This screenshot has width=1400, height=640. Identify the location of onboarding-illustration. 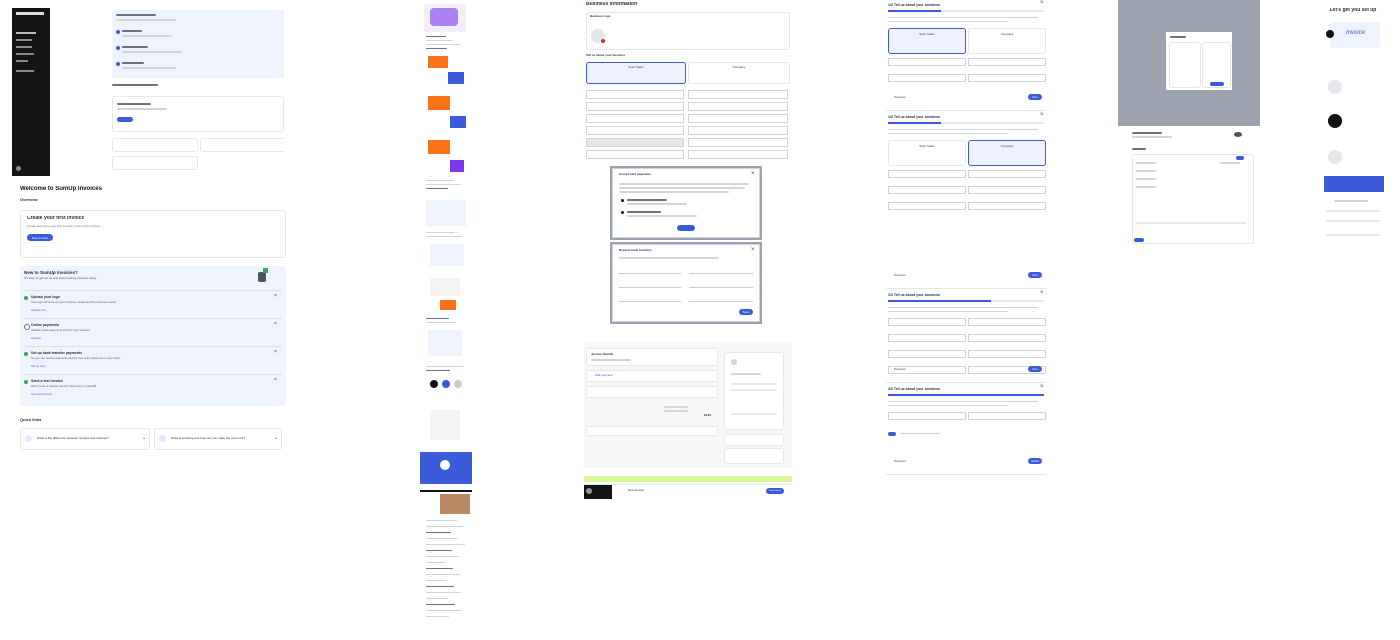
(263, 276).